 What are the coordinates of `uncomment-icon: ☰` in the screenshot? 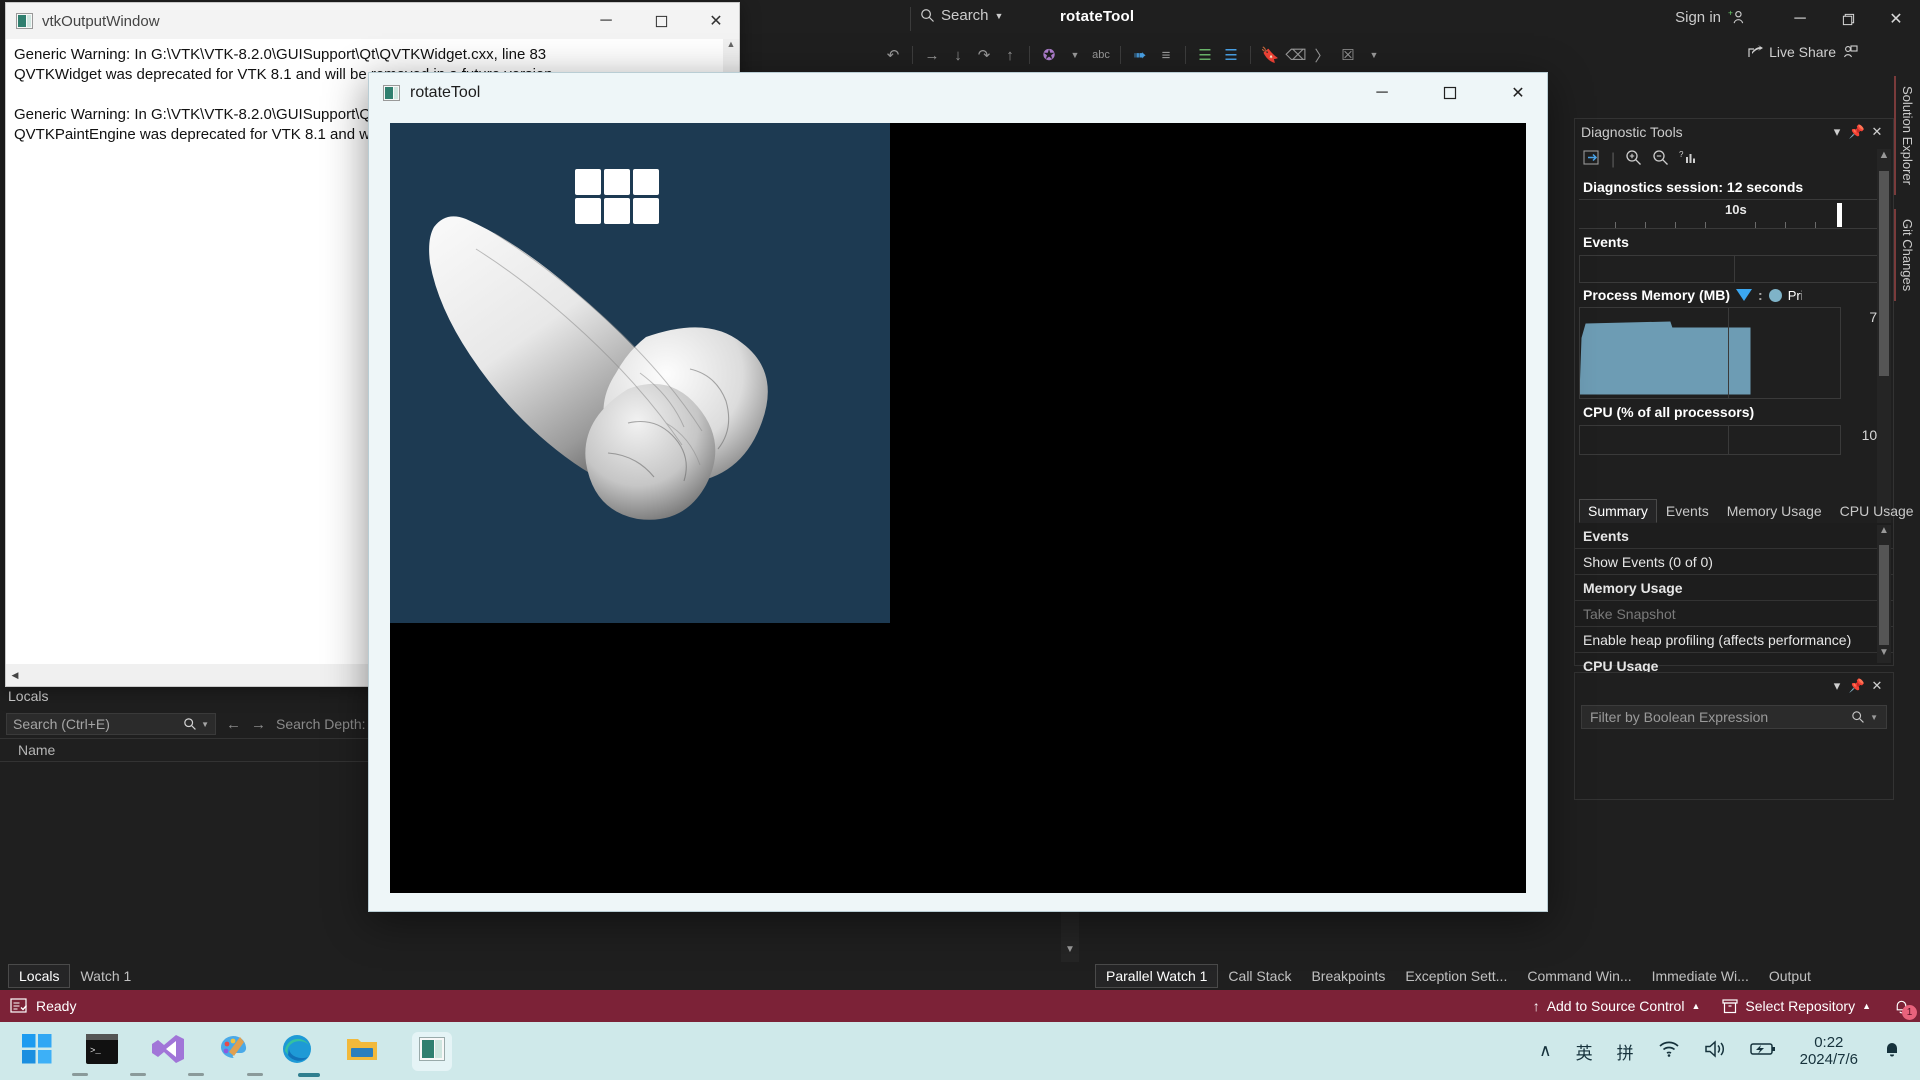 It's located at (1231, 55).